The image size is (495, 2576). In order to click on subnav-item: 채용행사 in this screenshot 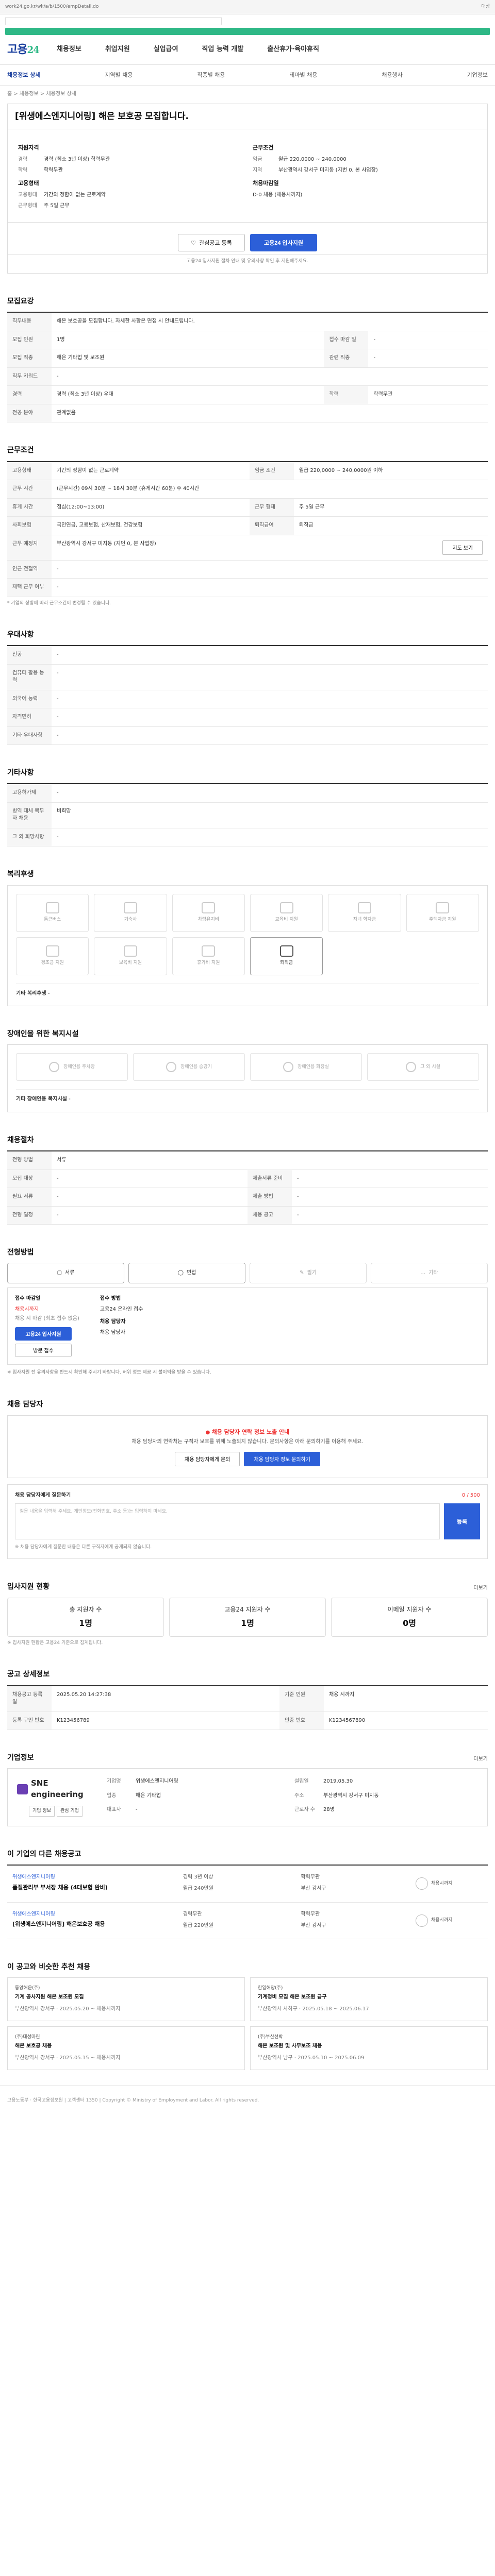, I will do `click(392, 75)`.